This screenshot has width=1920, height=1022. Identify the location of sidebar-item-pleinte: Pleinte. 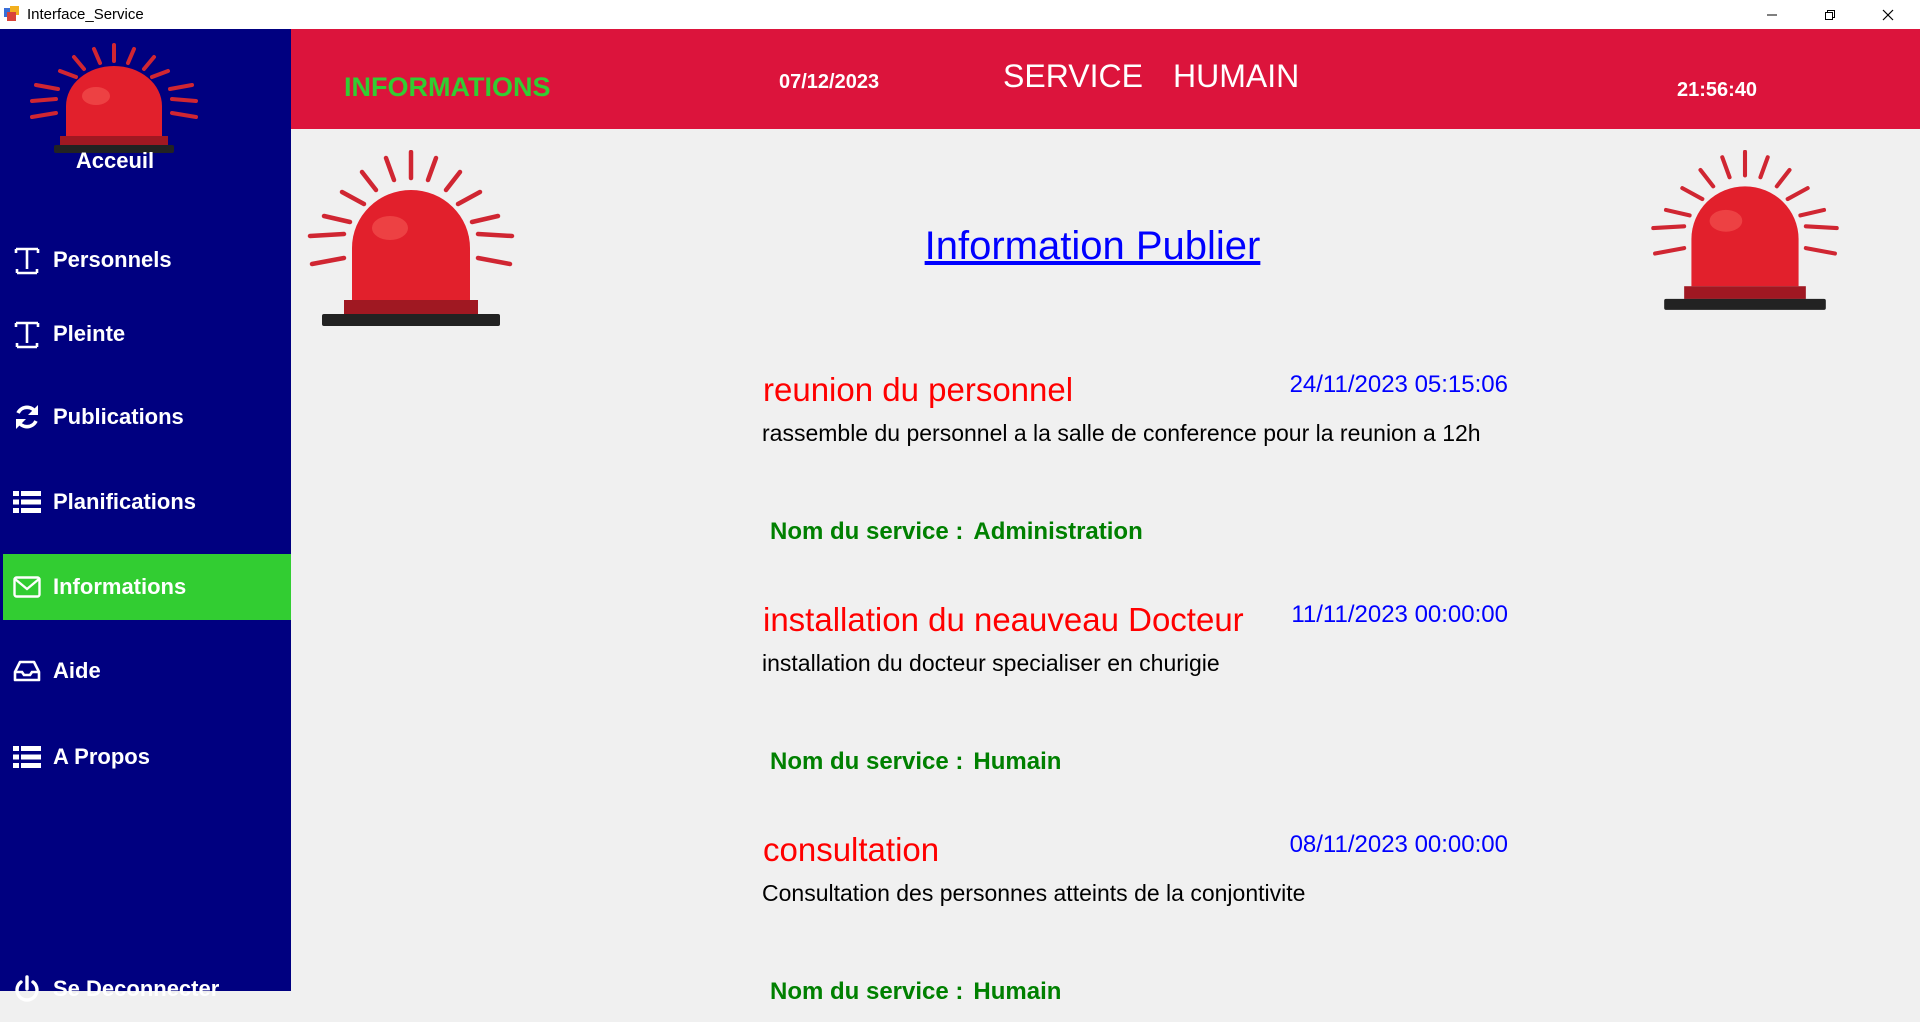
(147, 334).